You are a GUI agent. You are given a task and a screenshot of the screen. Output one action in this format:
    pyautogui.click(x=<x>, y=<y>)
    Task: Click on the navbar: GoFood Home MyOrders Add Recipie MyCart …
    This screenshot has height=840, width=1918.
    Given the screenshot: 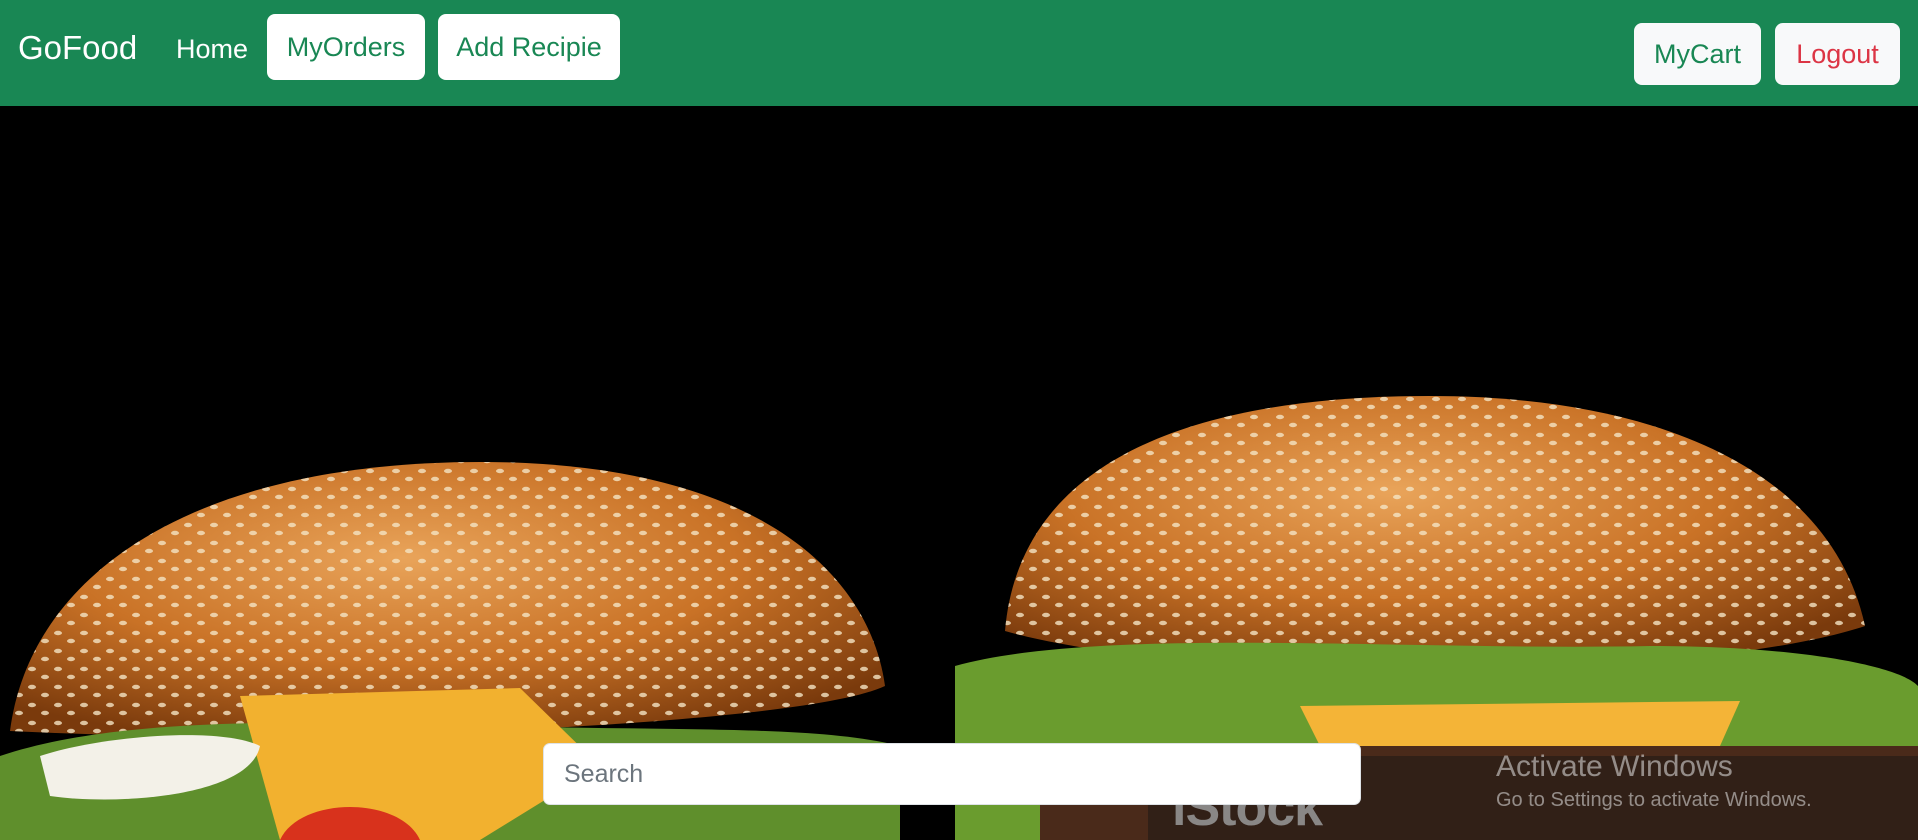 What is the action you would take?
    pyautogui.click(x=959, y=53)
    